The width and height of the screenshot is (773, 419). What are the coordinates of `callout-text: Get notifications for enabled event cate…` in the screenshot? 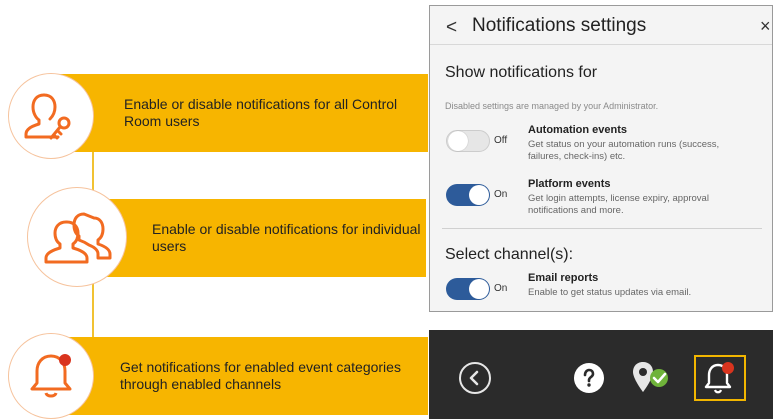 It's located at (260, 375).